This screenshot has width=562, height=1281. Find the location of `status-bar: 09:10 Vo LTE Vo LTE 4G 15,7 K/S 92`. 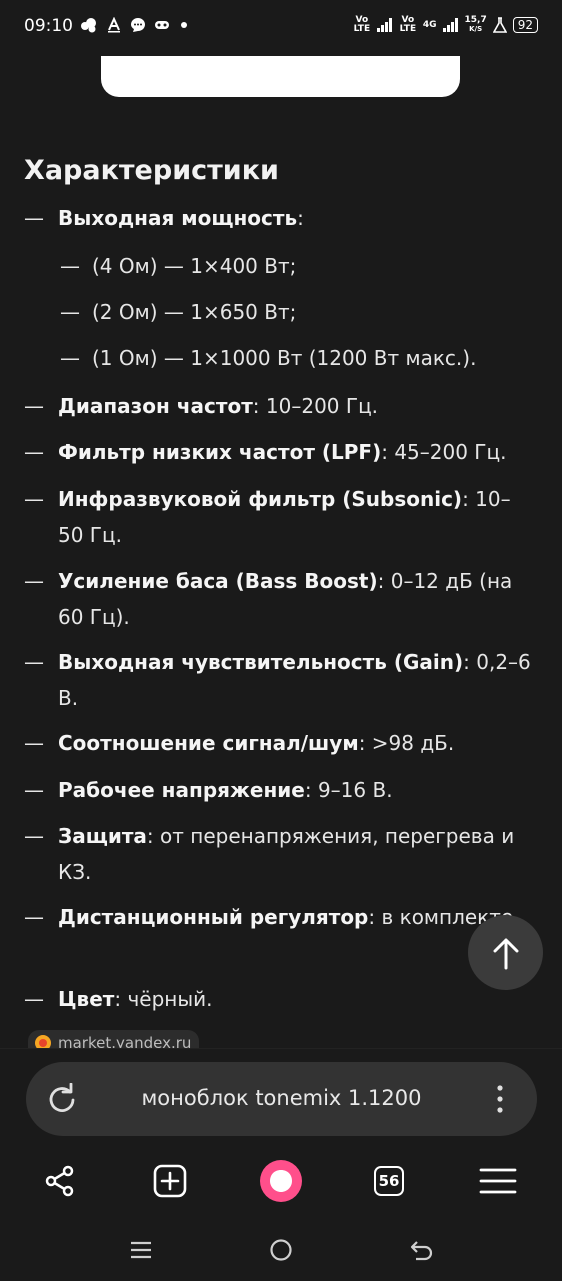

status-bar: 09:10 Vo LTE Vo LTE 4G 15,7 K/S 92 is located at coordinates (281, 28).